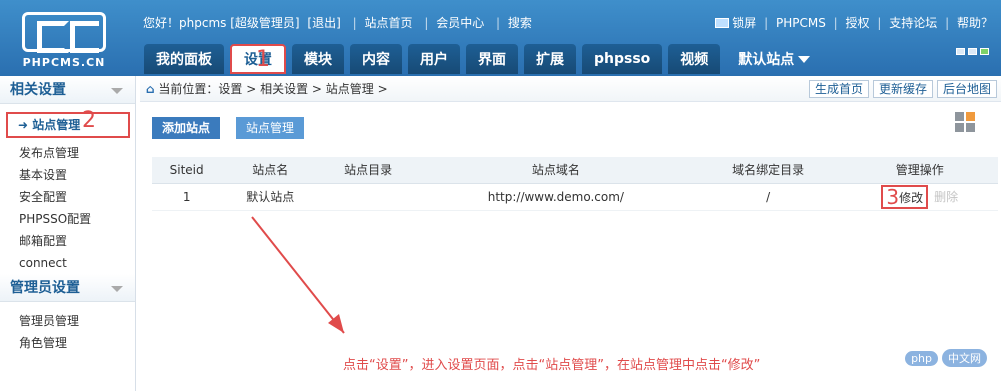 The image size is (1001, 391). What do you see at coordinates (77, 241) in the screenshot?
I see `sidebar-item: 邮箱配置` at bounding box center [77, 241].